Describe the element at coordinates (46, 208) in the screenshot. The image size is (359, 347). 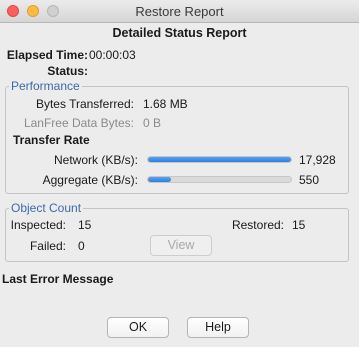
I see `object-count-legend: Object Count` at that location.